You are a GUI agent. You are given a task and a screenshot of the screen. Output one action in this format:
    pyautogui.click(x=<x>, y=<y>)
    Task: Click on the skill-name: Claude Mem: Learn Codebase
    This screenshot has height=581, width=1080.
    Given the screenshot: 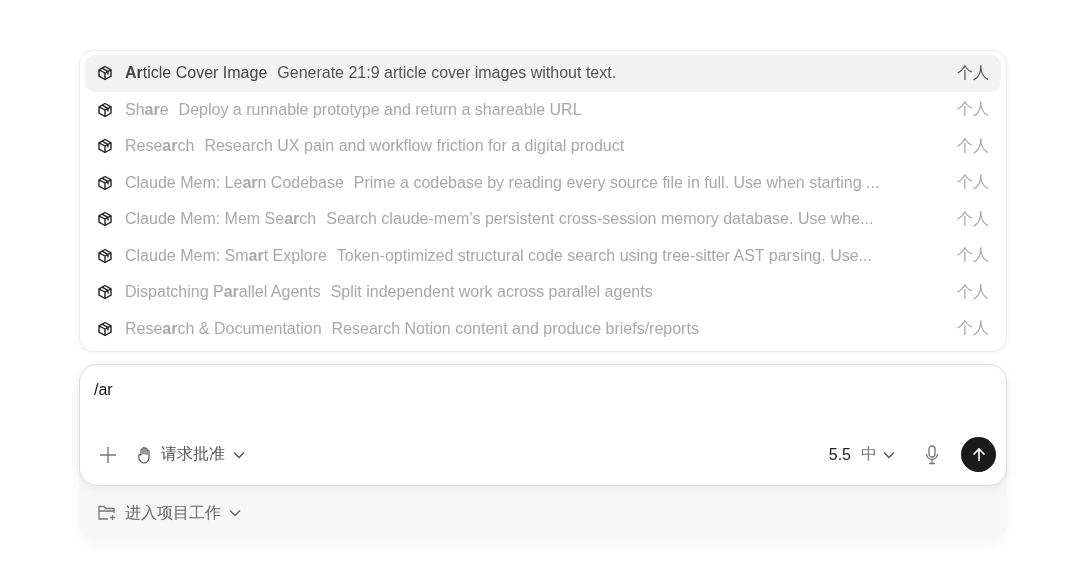 What is the action you would take?
    pyautogui.click(x=234, y=182)
    